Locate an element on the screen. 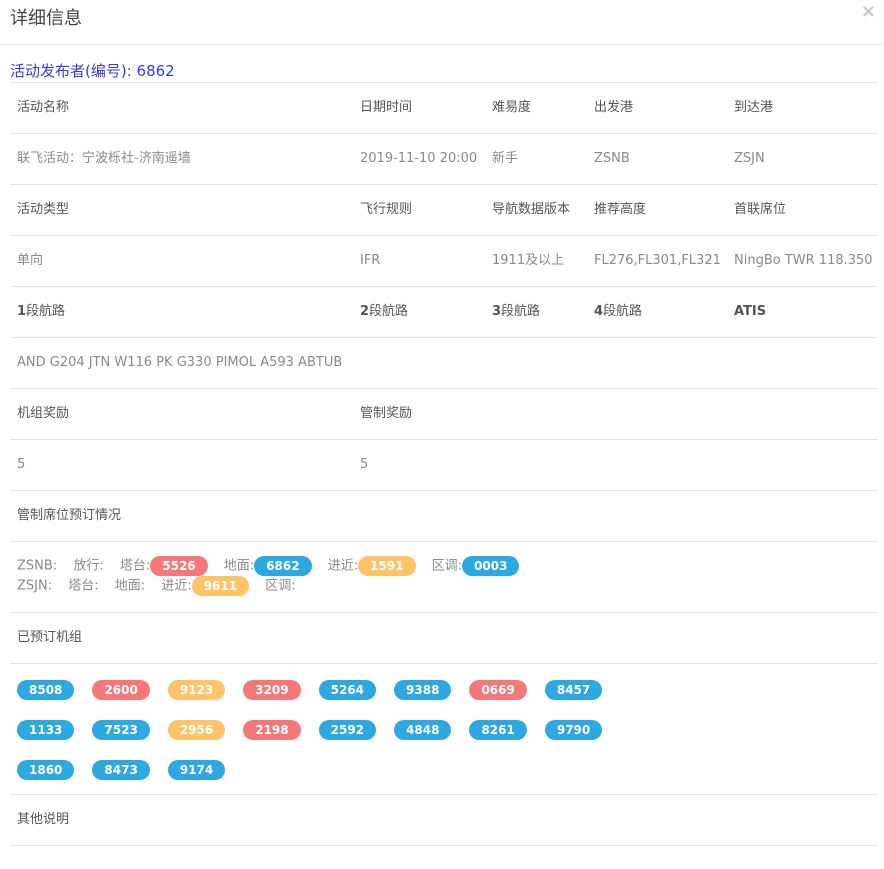 The image size is (884, 869). crew-row: 8508 2600 9123 3209 5264 9388 0669 8457 is located at coordinates (318, 689).